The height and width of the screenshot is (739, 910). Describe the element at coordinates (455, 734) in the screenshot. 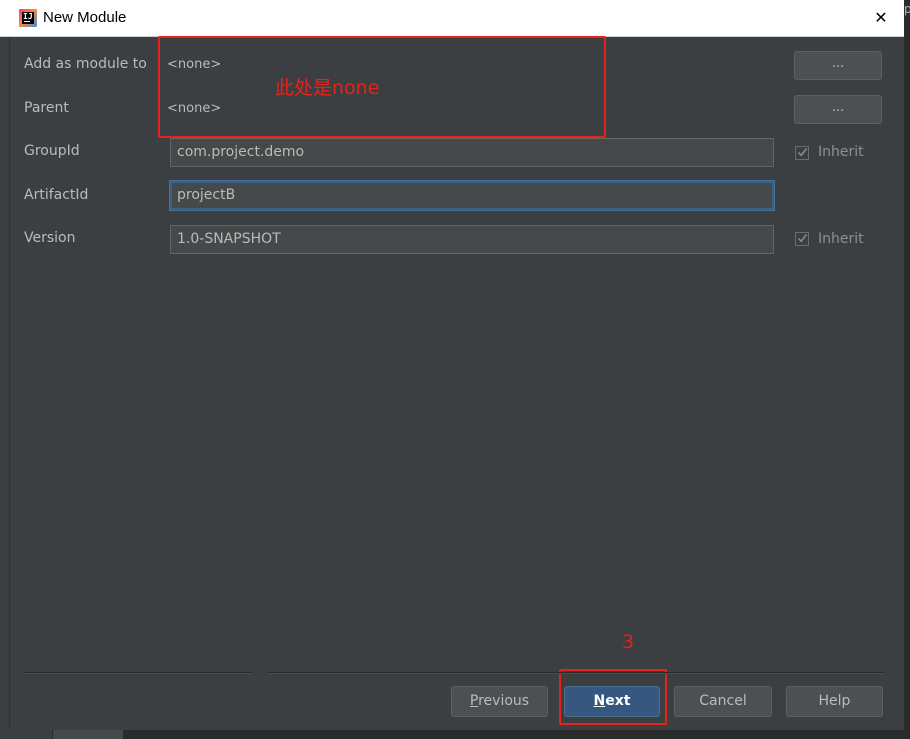

I see `background-window-bottom` at that location.